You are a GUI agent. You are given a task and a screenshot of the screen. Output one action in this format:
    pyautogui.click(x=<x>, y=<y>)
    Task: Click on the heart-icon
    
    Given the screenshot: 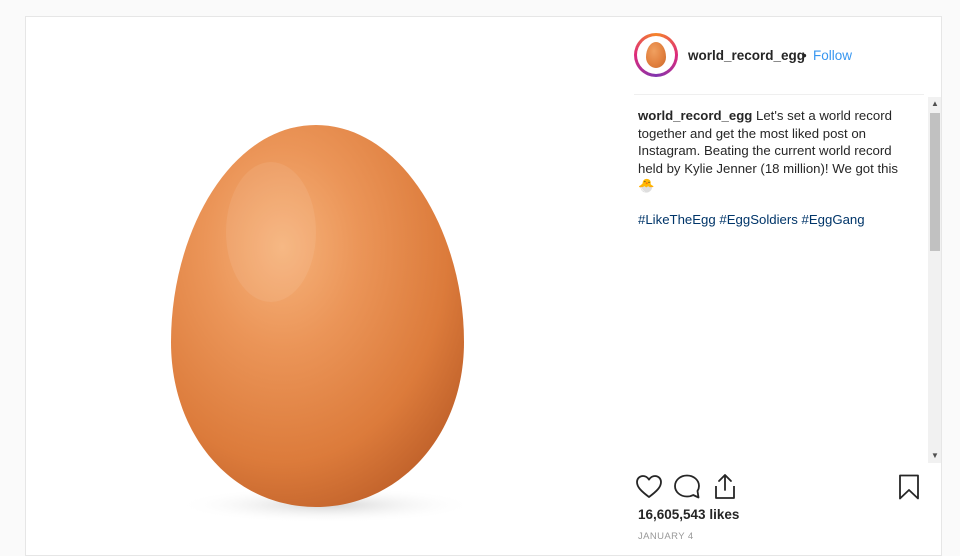 What is the action you would take?
    pyautogui.click(x=649, y=487)
    